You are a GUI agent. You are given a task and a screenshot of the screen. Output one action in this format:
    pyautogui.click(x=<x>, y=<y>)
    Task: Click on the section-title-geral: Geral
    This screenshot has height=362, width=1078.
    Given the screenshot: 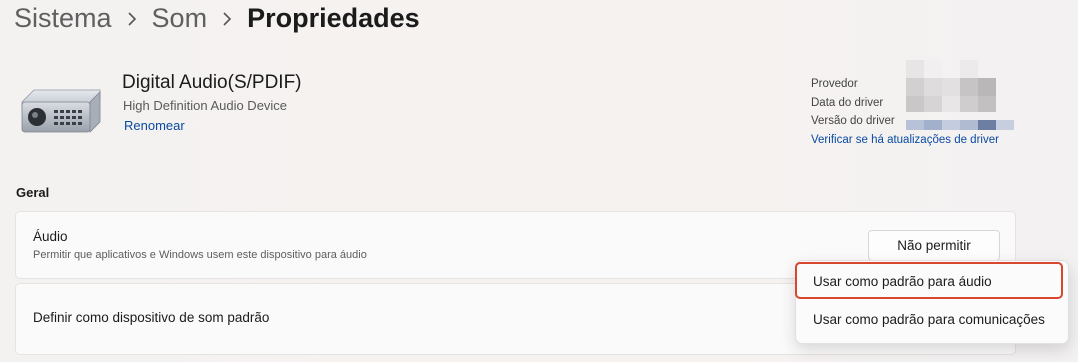 What is the action you would take?
    pyautogui.click(x=33, y=192)
    